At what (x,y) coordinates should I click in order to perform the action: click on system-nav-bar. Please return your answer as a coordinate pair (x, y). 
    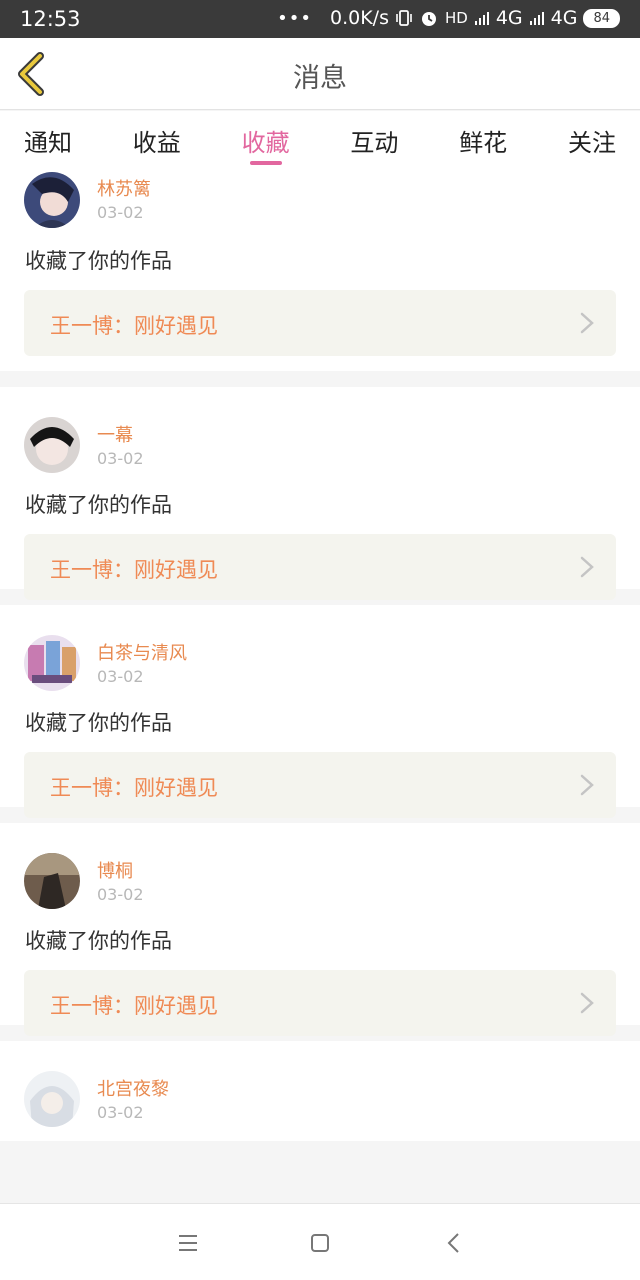
    Looking at the image, I should click on (320, 1241).